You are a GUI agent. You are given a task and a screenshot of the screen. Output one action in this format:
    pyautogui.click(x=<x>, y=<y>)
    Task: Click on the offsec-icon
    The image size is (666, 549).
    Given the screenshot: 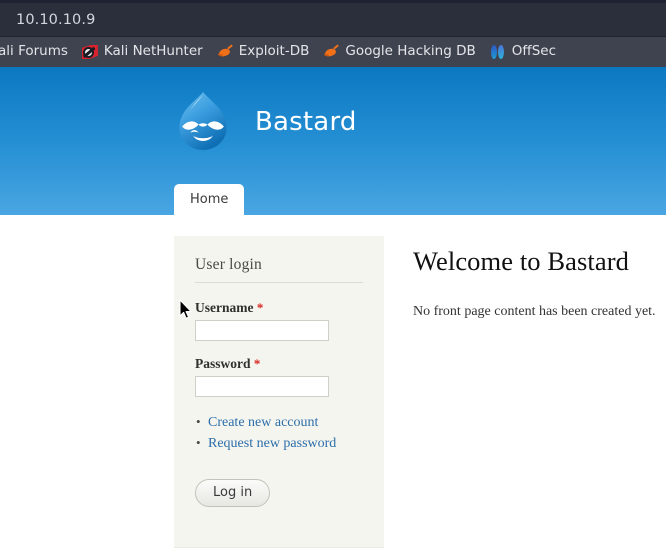 What is the action you would take?
    pyautogui.click(x=498, y=52)
    